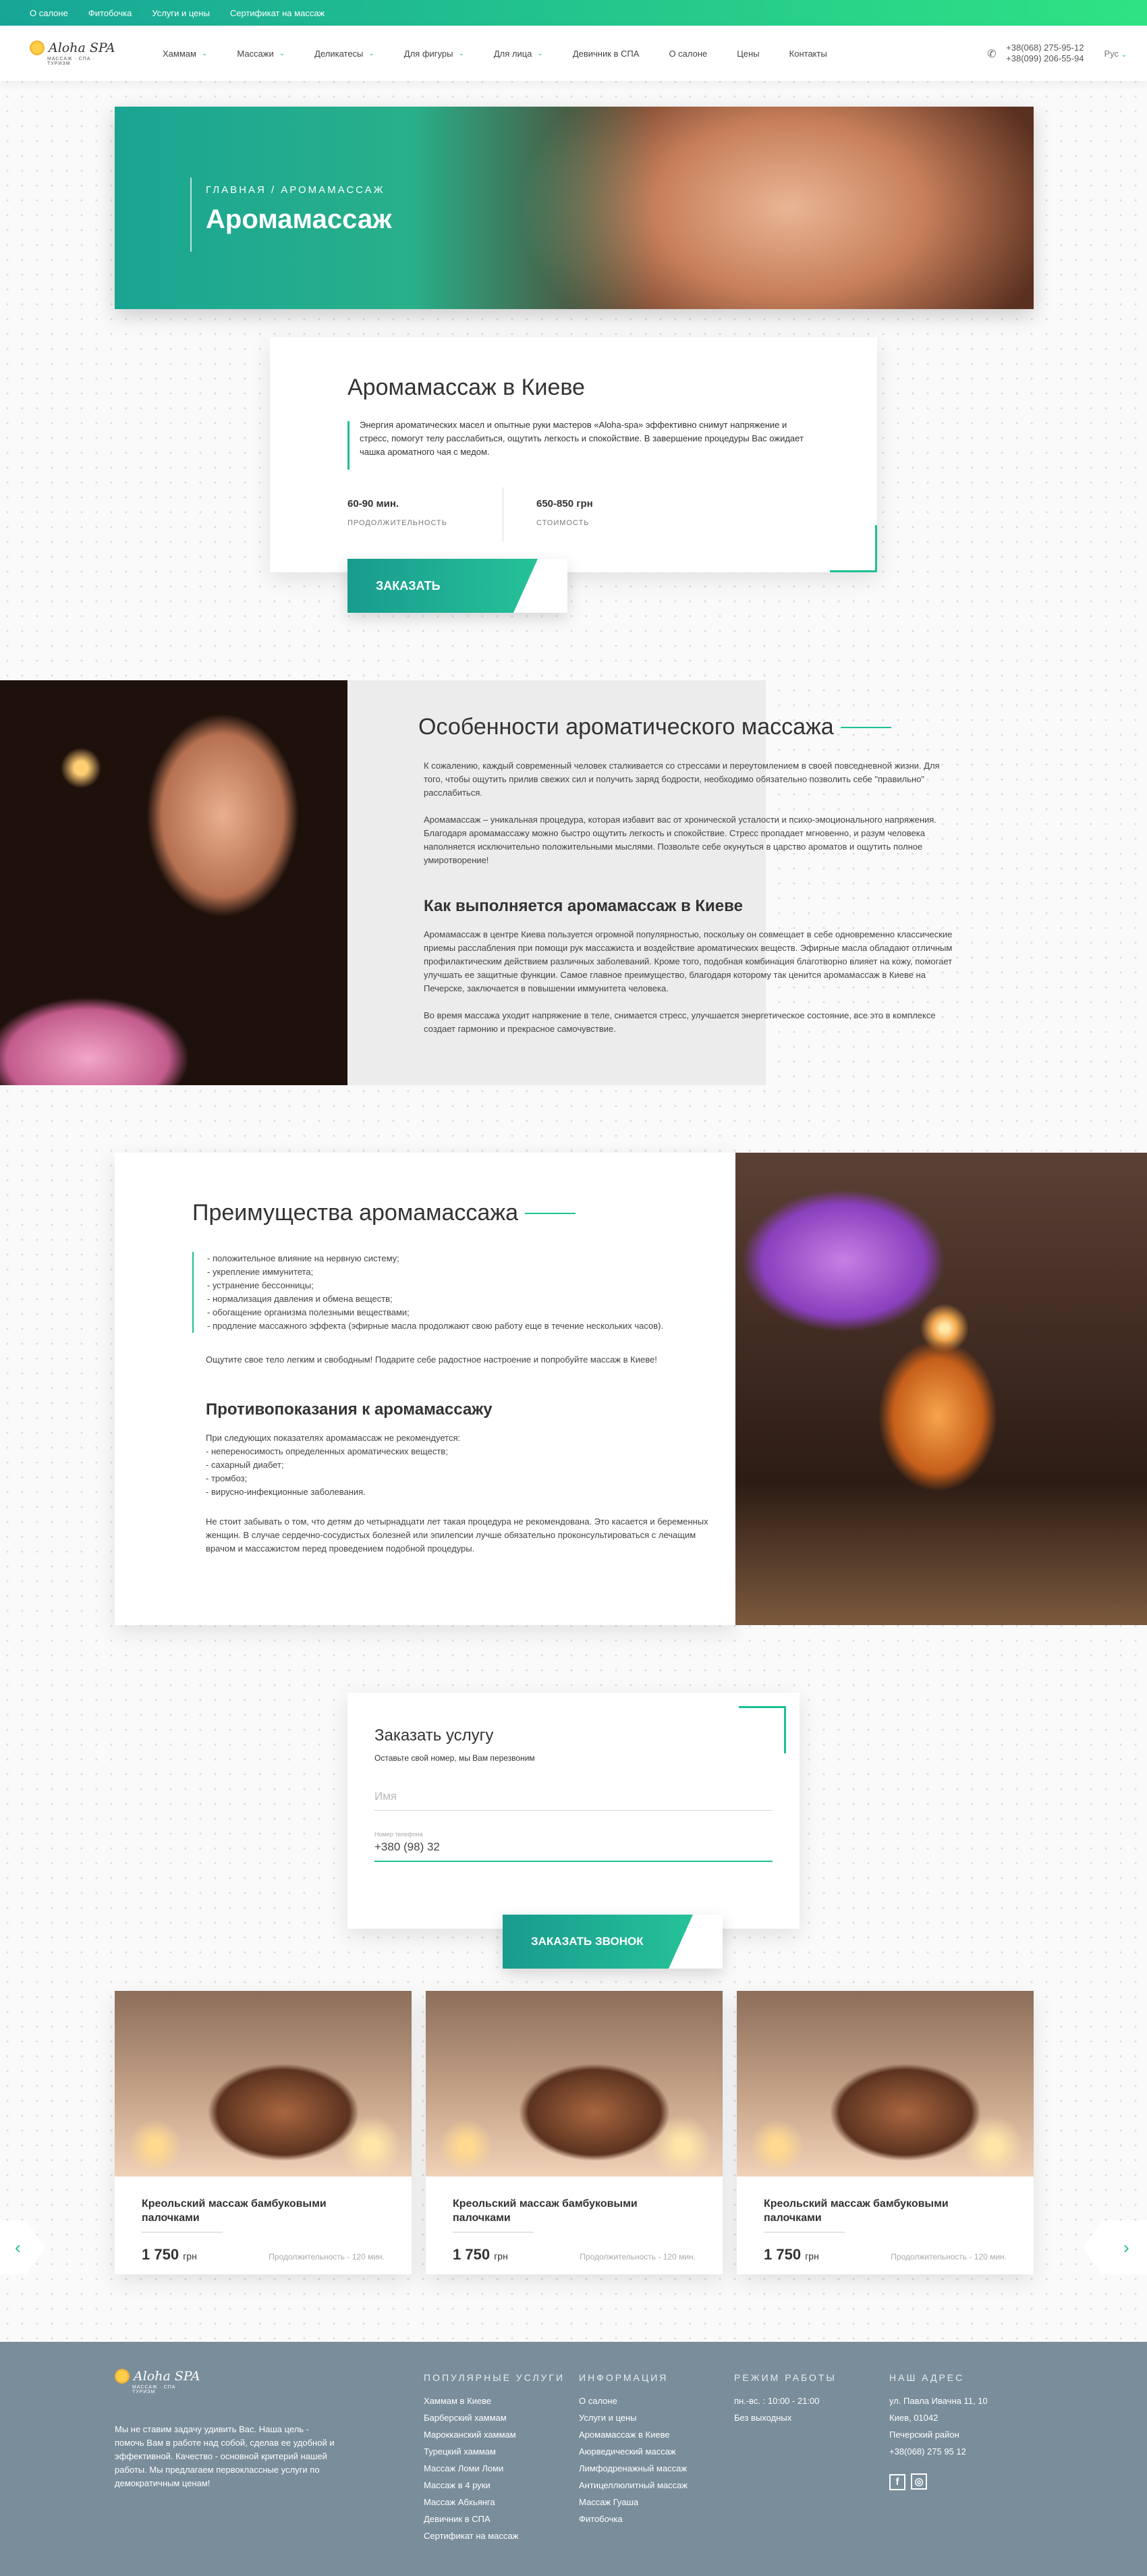  Describe the element at coordinates (434, 54) in the screenshot. I see `nav-item-body: Для фигуры ⌄` at that location.